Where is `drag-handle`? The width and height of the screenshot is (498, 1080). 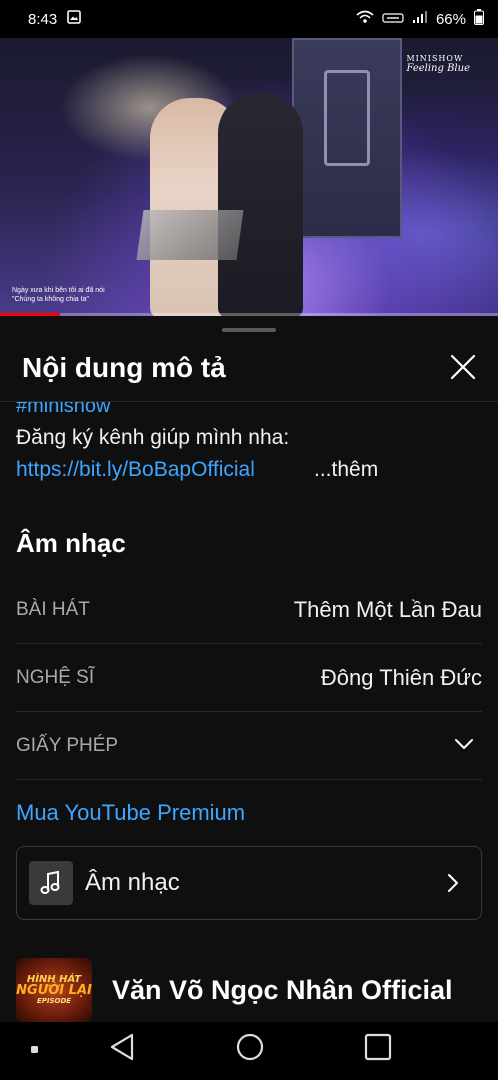 drag-handle is located at coordinates (249, 330).